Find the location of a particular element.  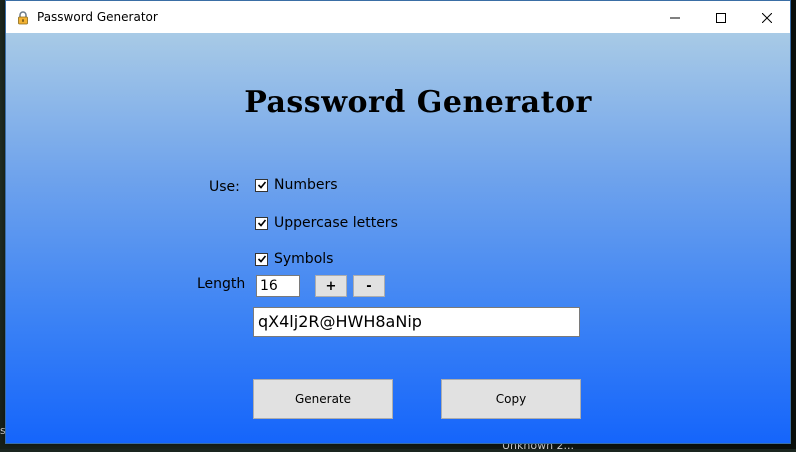

maximize-button is located at coordinates (721, 17).